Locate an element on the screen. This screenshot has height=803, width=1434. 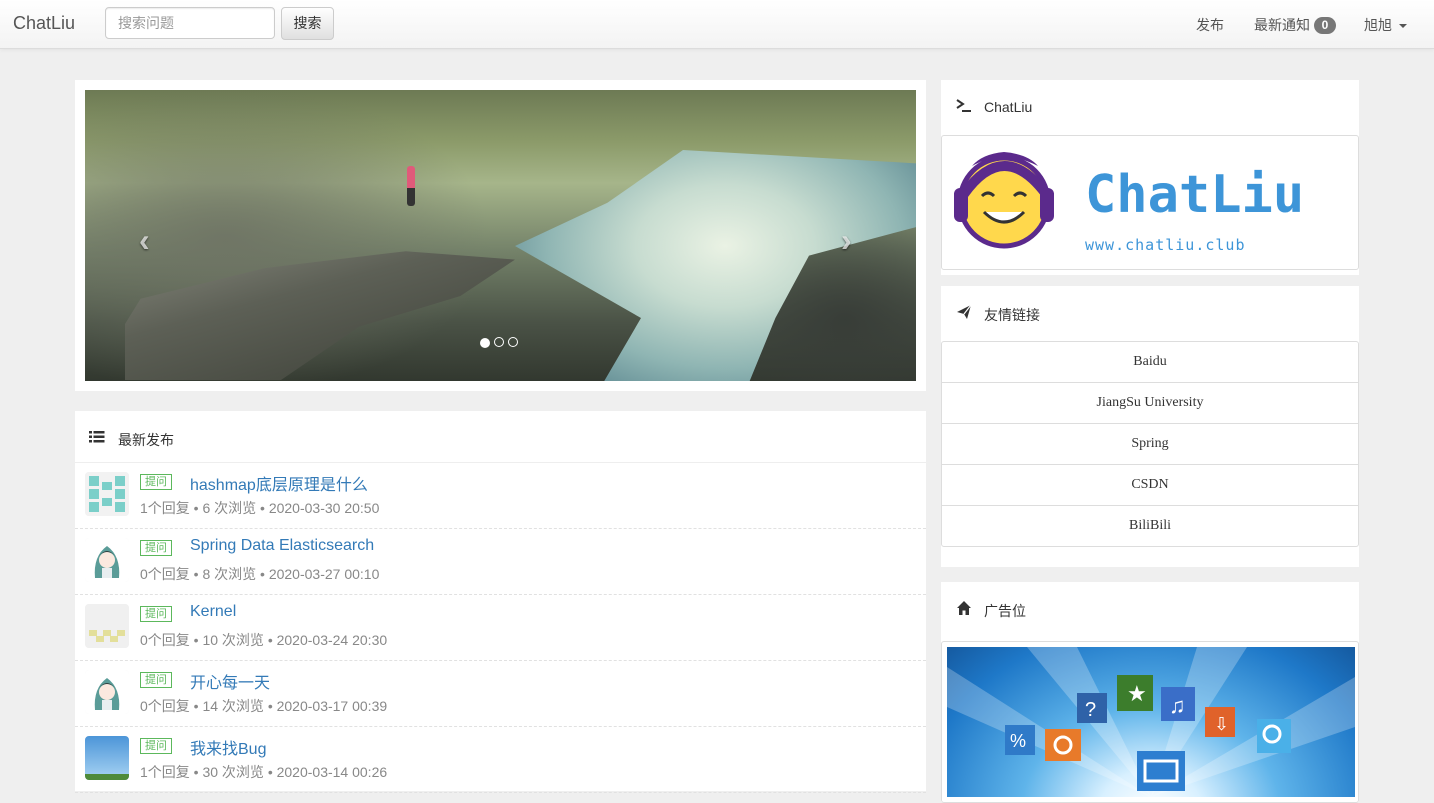
notification-count-badge: 0 is located at coordinates (1325, 25).